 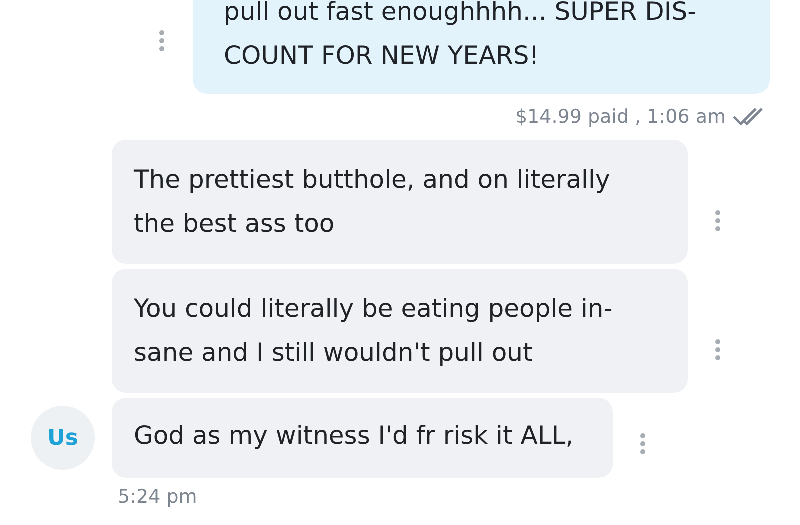 What do you see at coordinates (63, 438) in the screenshot?
I see `avatar: Us` at bounding box center [63, 438].